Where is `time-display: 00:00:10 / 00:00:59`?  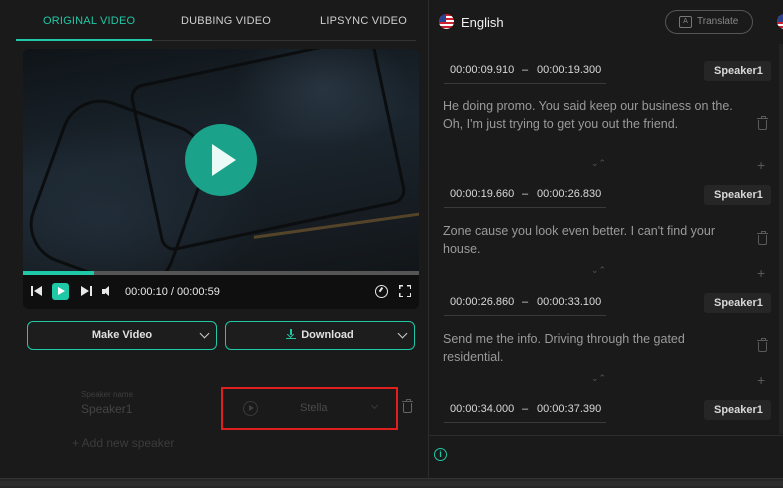
time-display: 00:00:10 / 00:00:59 is located at coordinates (172, 292).